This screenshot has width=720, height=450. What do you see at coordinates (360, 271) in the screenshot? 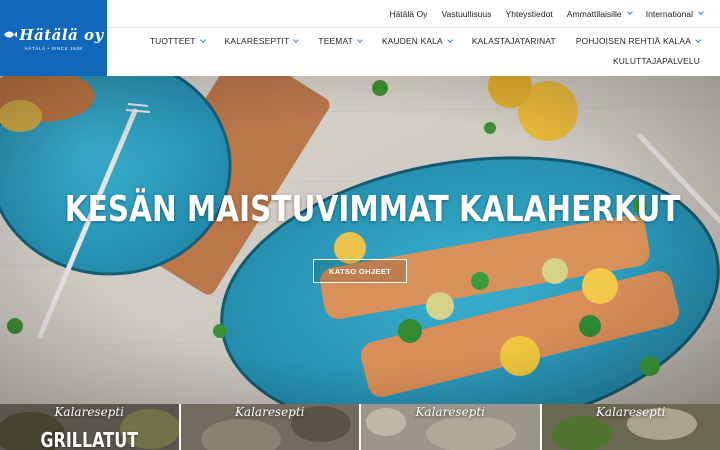
I see `hero-cta-button: KATSO OHJEET` at bounding box center [360, 271].